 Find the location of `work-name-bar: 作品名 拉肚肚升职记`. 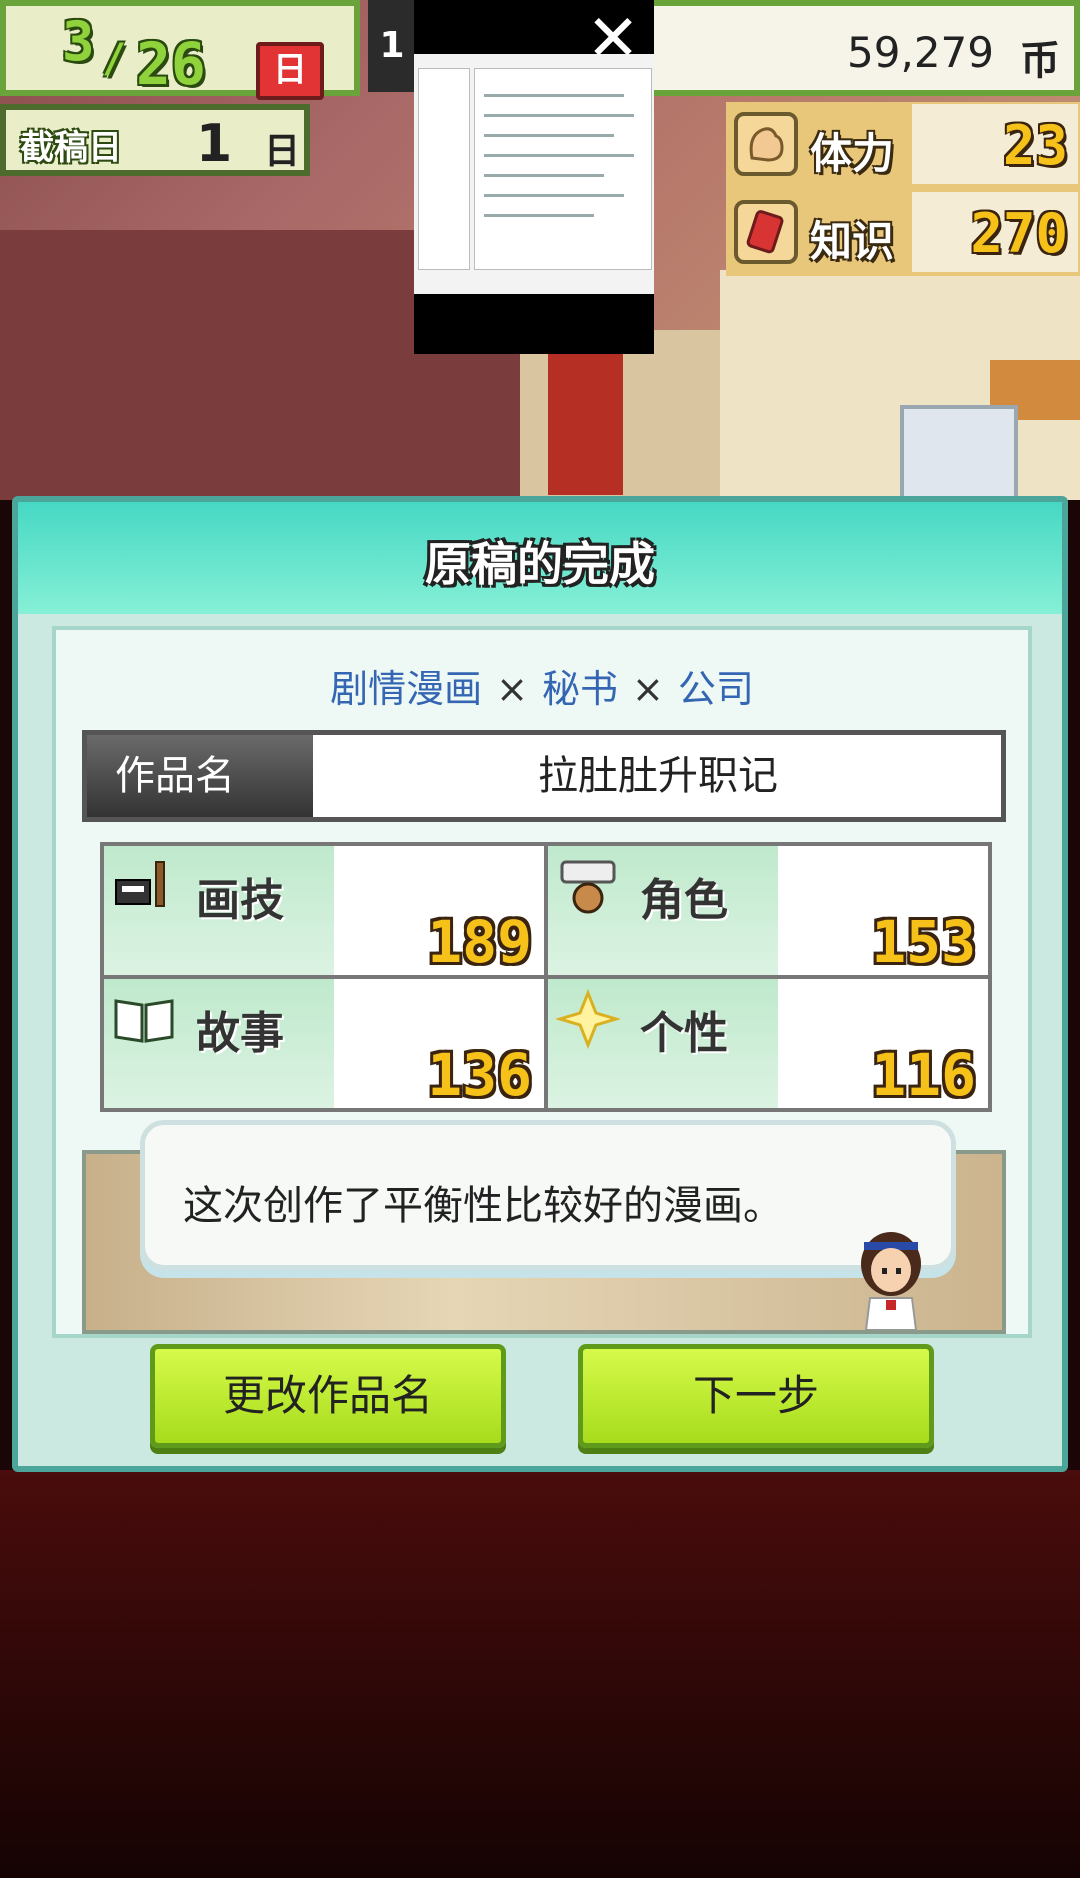

work-name-bar: 作品名 拉肚肚升职记 is located at coordinates (544, 776).